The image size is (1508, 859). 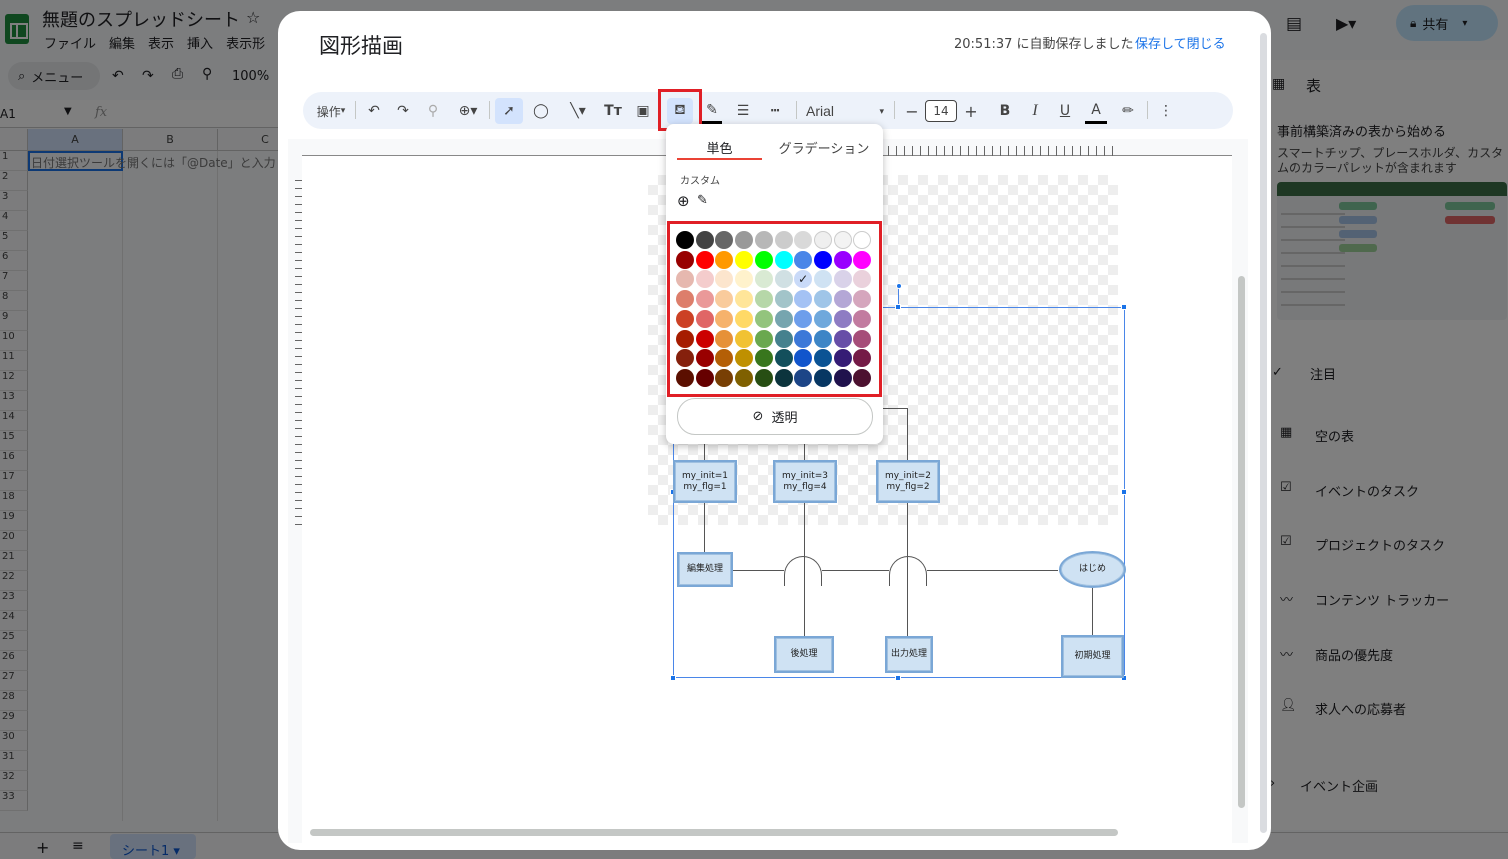 What do you see at coordinates (899, 286) in the screenshot?
I see `rotate-handle` at bounding box center [899, 286].